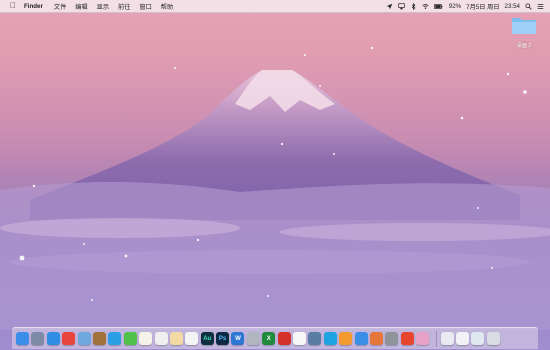 This screenshot has height=350, width=550. Describe the element at coordinates (84, 338) in the screenshot. I see `dock-preview-icon` at that location.